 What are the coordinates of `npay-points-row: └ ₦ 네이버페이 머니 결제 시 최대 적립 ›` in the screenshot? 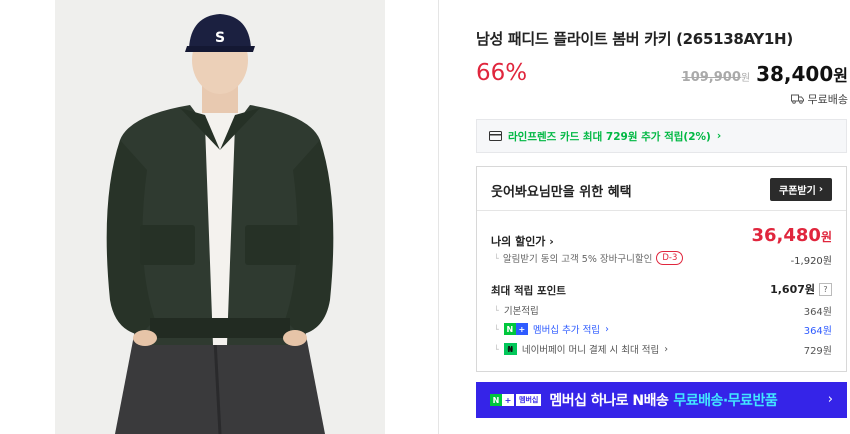 It's located at (581, 349).